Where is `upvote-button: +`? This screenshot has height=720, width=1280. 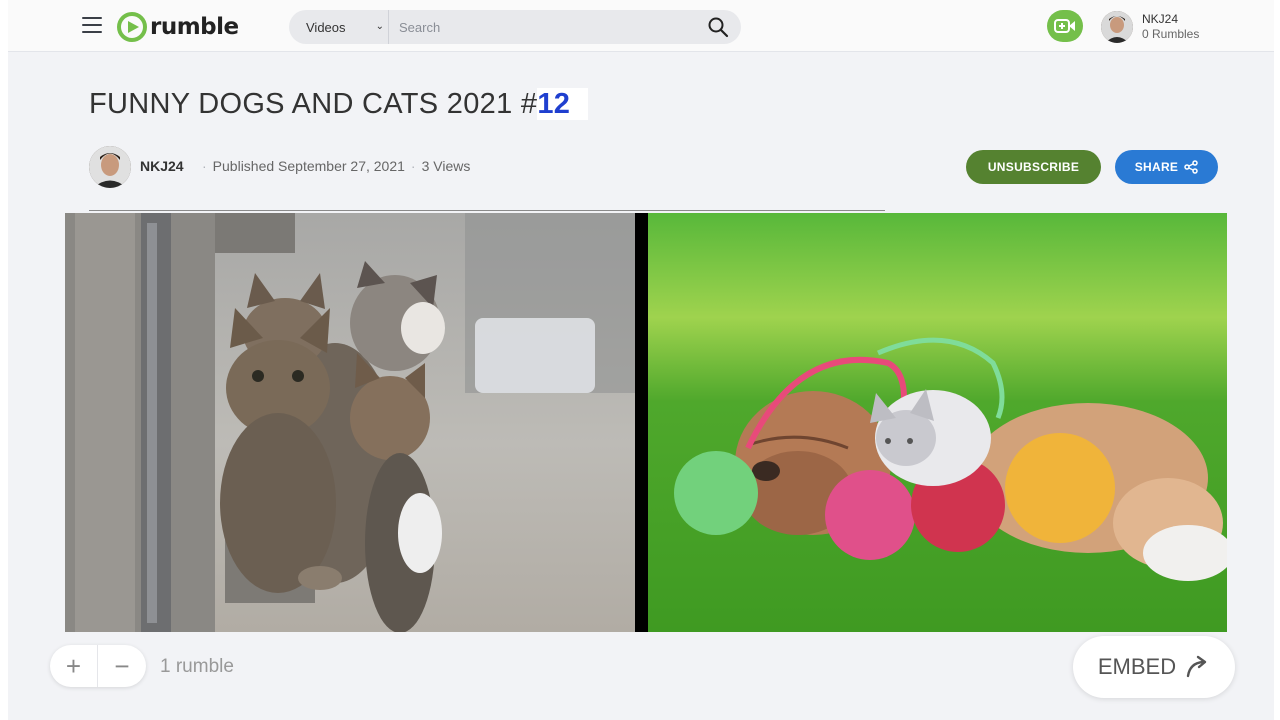 upvote-button: + is located at coordinates (74, 666).